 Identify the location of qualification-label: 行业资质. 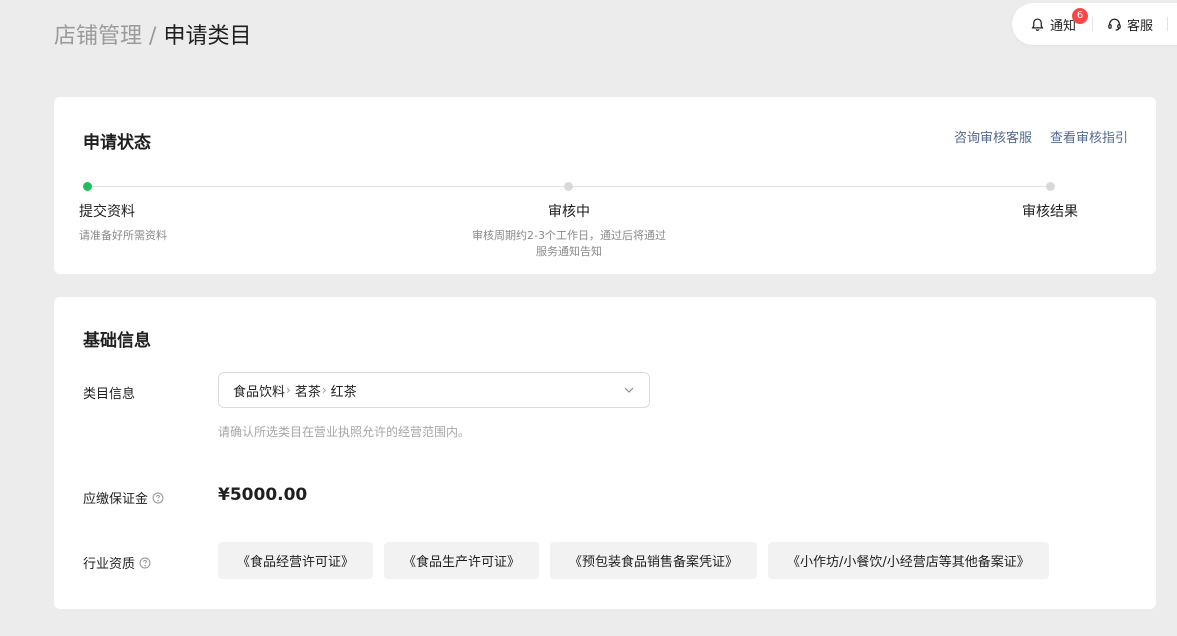
(117, 562).